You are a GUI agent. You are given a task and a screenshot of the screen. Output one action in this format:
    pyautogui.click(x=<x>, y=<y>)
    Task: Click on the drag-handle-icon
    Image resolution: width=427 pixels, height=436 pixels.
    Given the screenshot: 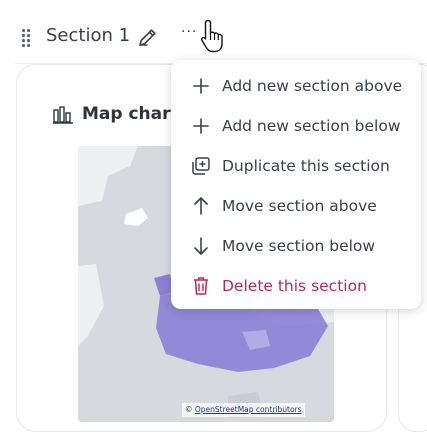 What is the action you would take?
    pyautogui.click(x=26, y=37)
    